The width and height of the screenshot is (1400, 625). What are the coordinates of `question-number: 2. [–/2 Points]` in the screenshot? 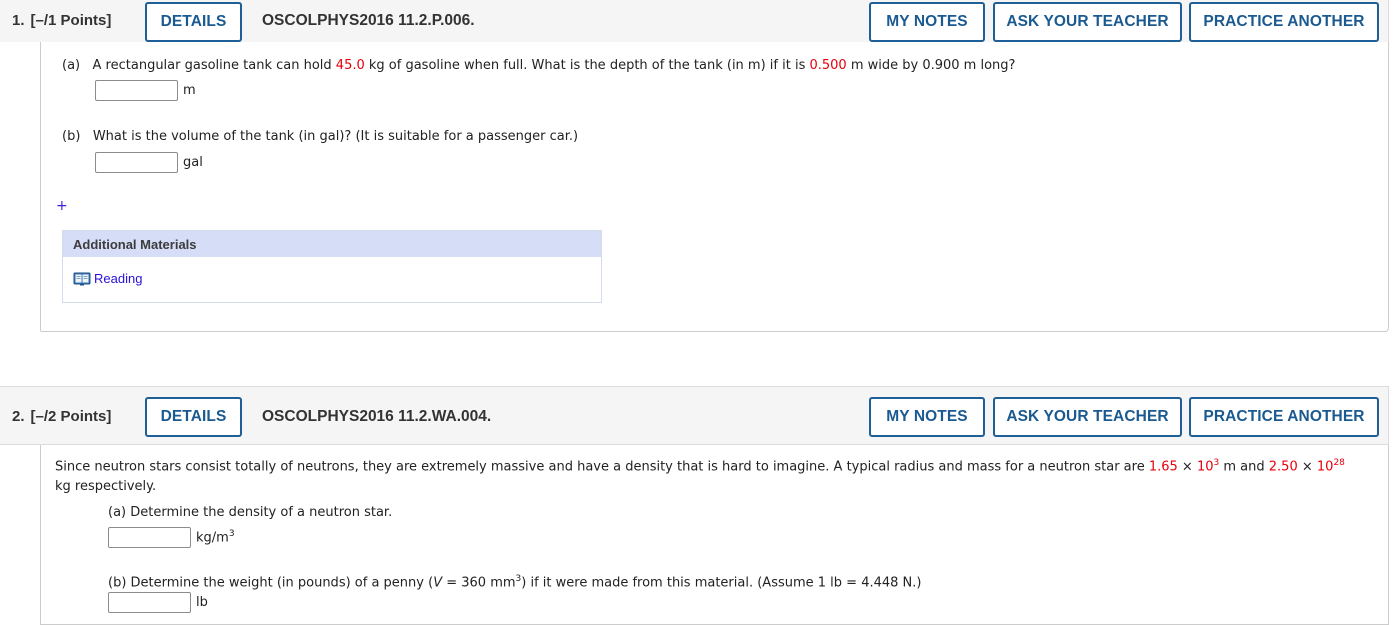 It's located at (62, 416).